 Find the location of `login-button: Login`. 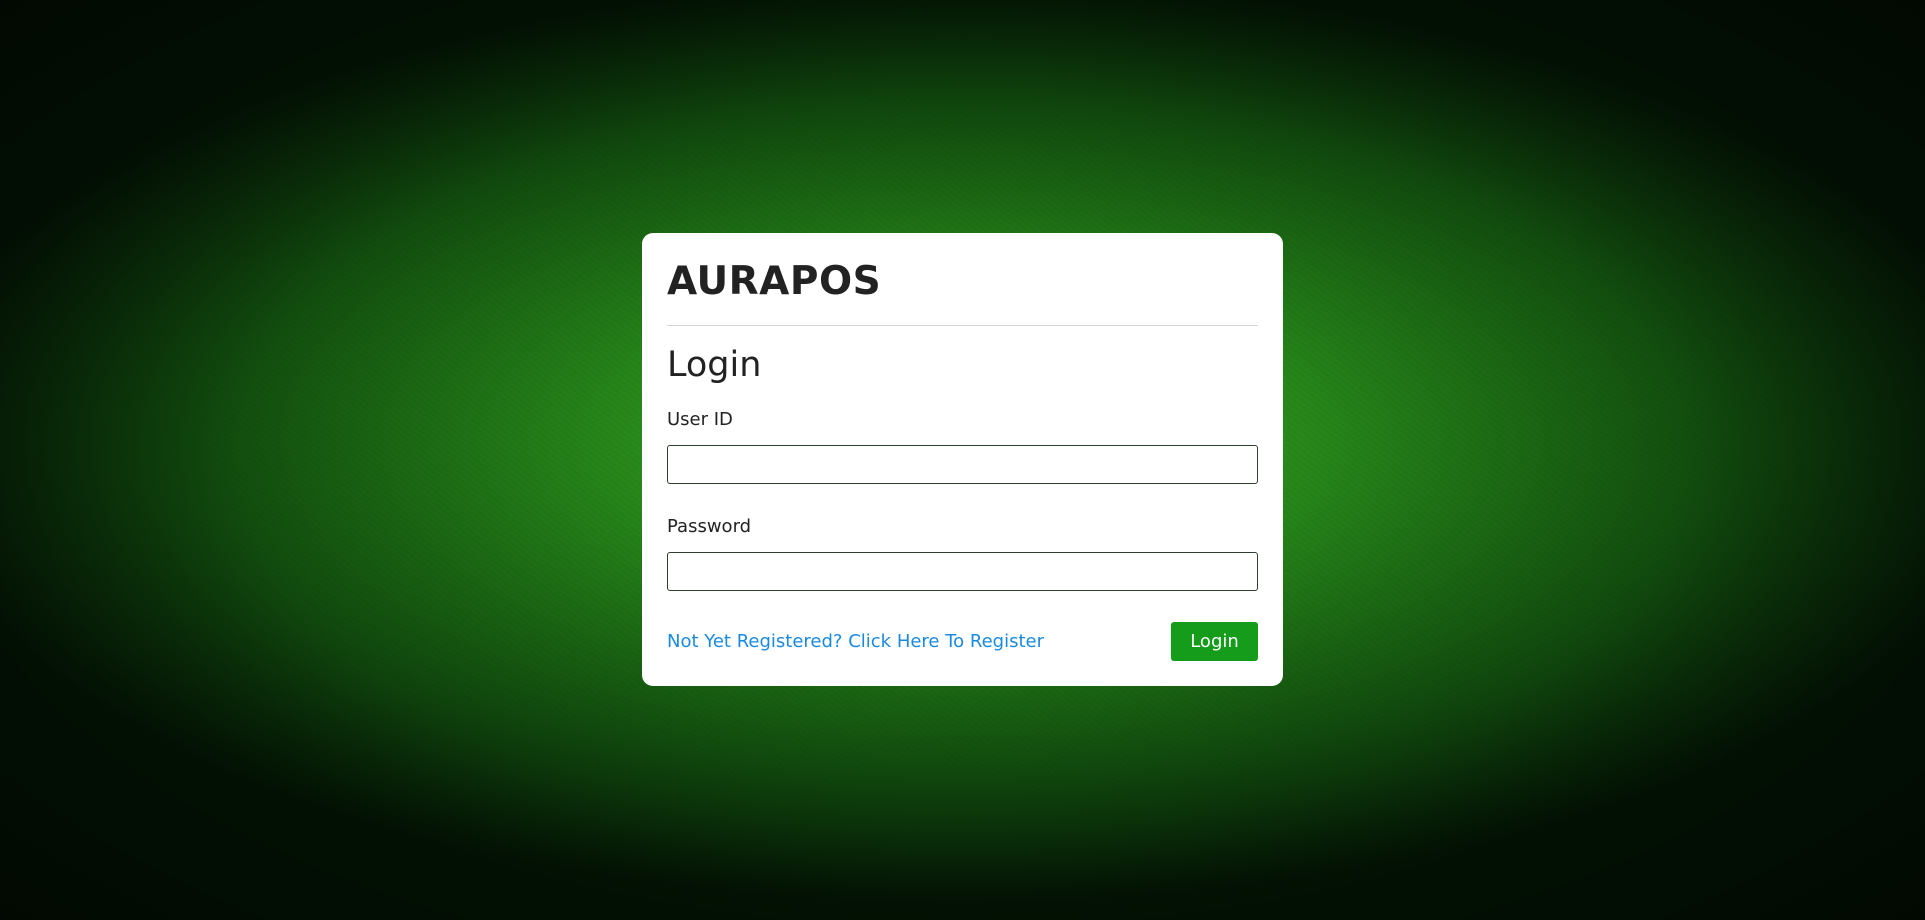

login-button: Login is located at coordinates (1214, 641).